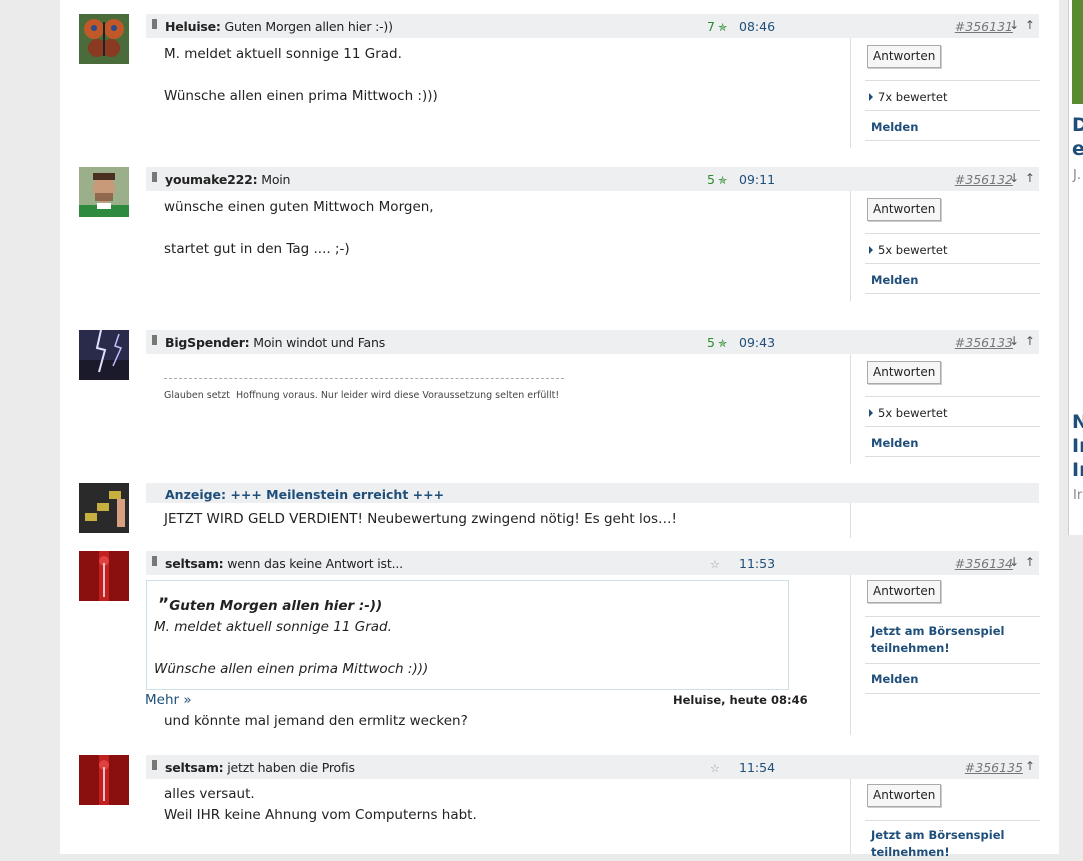  What do you see at coordinates (984, 563) in the screenshot?
I see `post-id-link: #356134` at bounding box center [984, 563].